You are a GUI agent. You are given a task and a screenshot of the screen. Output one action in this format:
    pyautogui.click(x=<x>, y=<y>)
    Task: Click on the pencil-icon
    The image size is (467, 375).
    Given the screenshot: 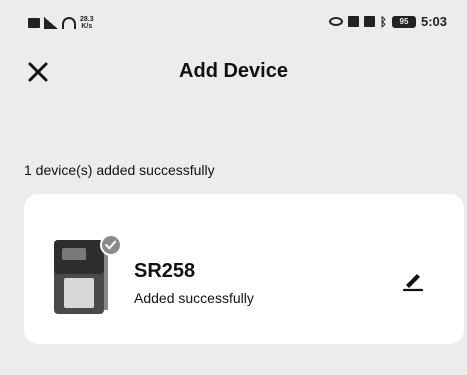 What is the action you would take?
    pyautogui.click(x=413, y=281)
    